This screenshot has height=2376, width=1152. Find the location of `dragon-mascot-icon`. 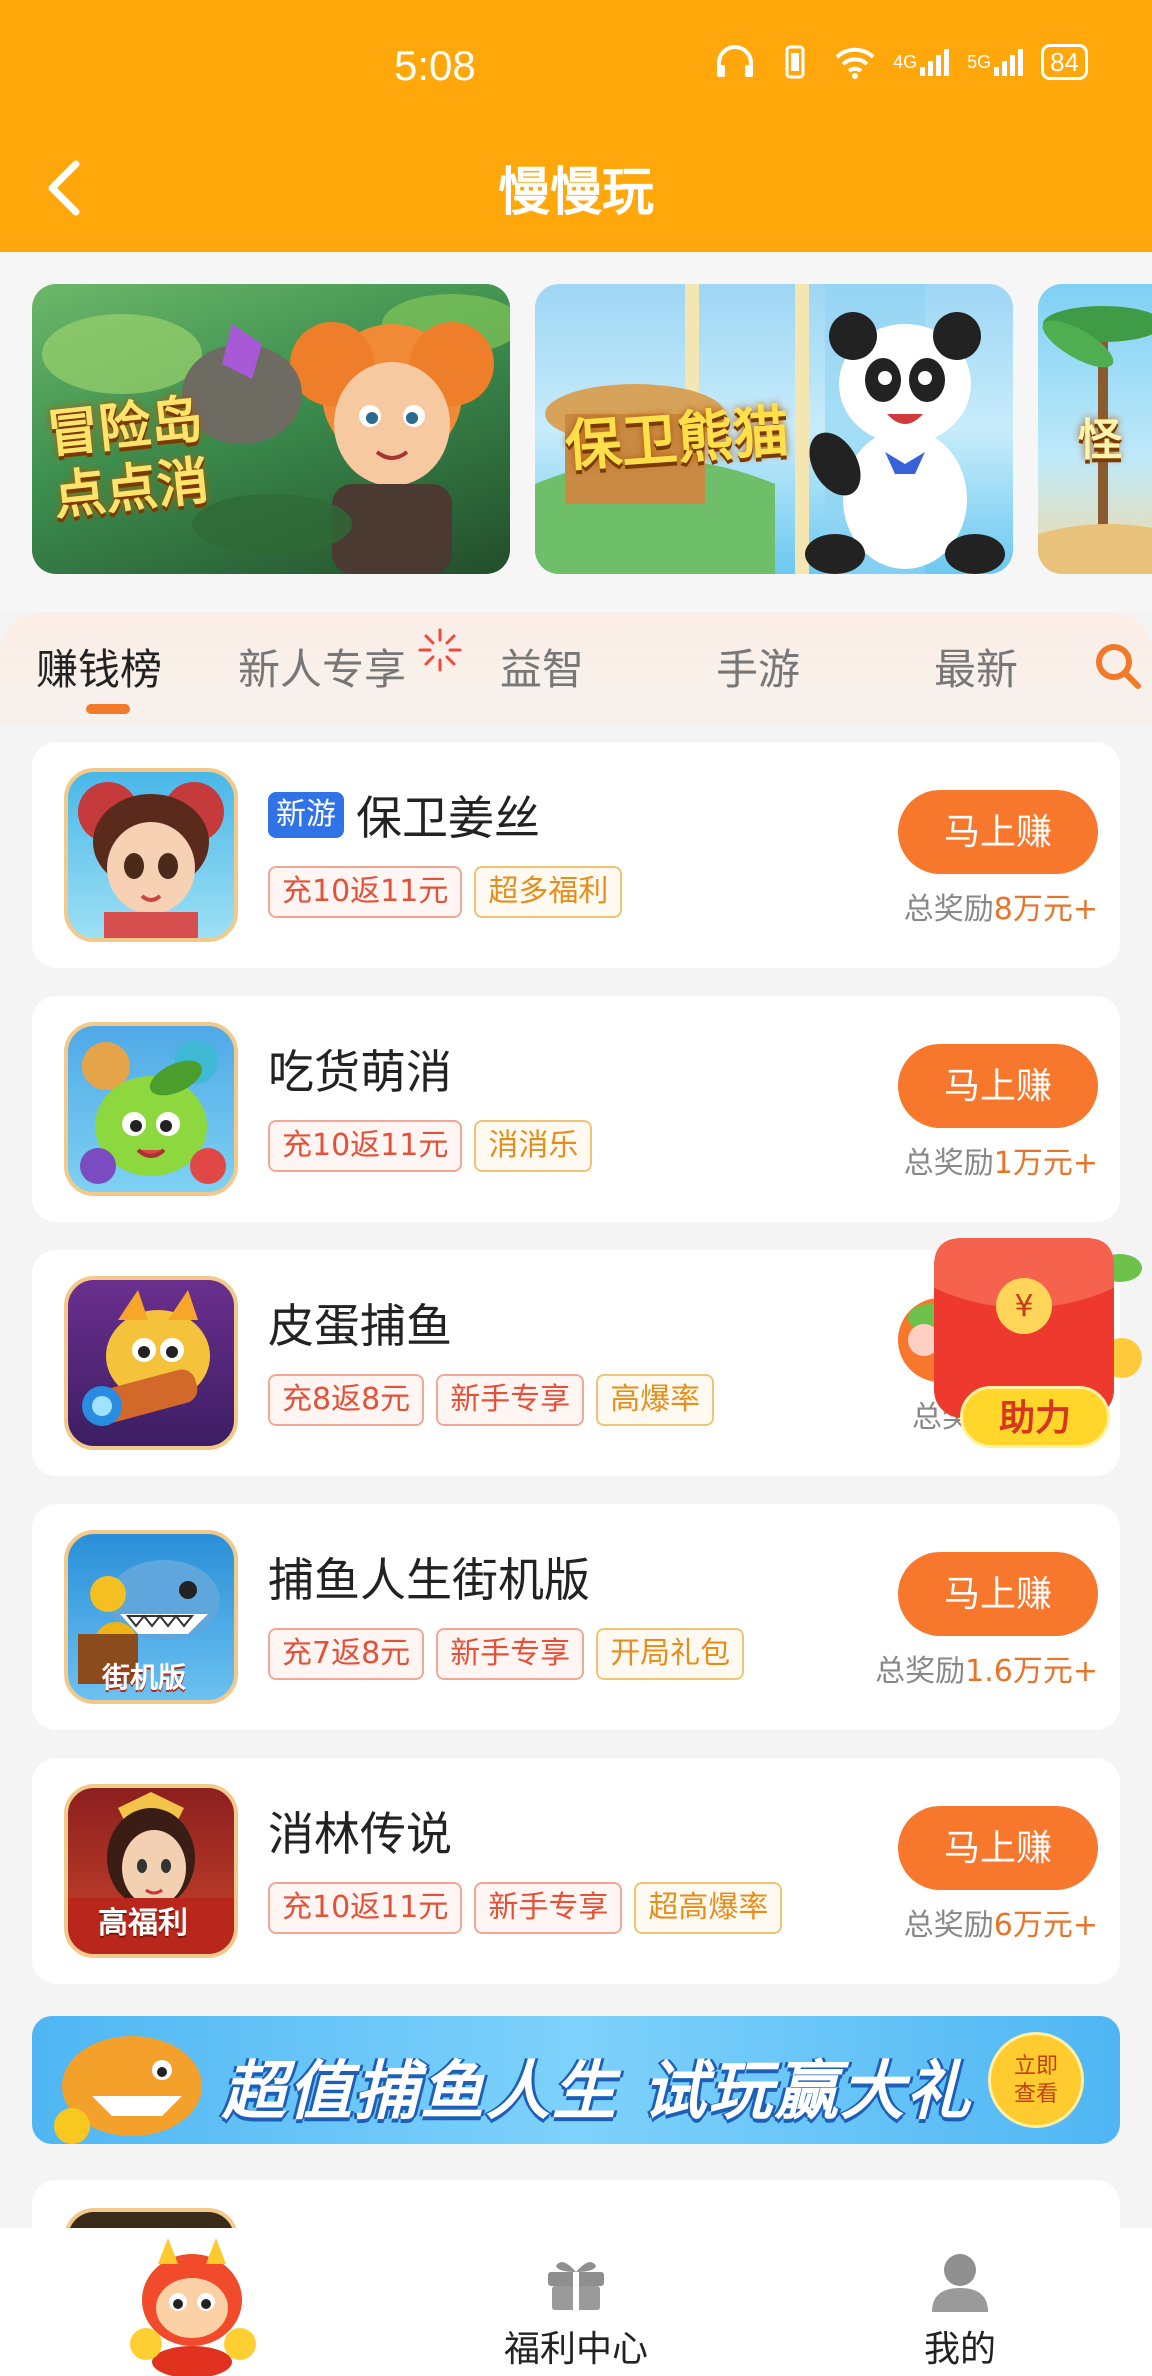

dragon-mascot-icon is located at coordinates (193, 2307).